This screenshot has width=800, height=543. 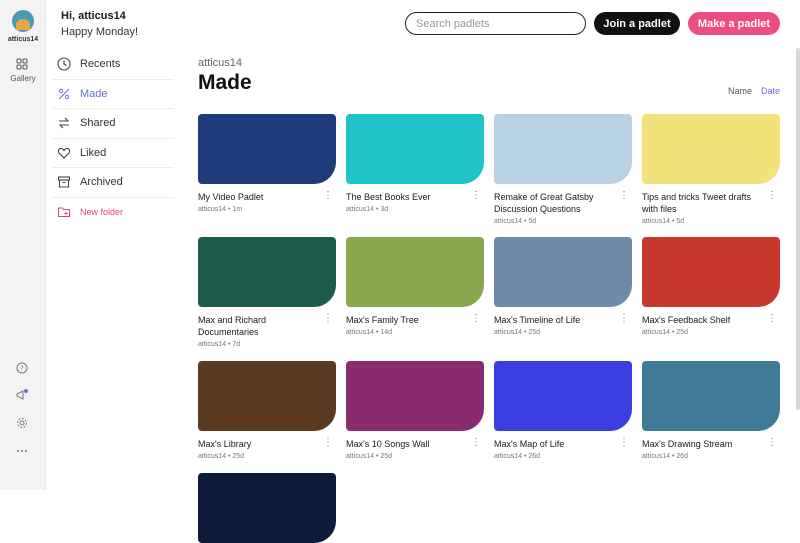 What do you see at coordinates (415, 444) in the screenshot?
I see `padlet-title: Max's 10 Songs Wall` at bounding box center [415, 444].